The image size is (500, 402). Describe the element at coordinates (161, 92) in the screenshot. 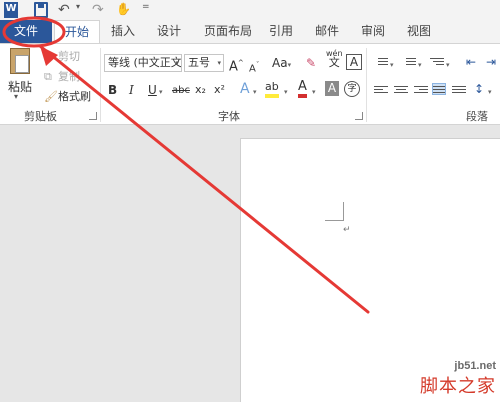

I see `underline-dropdown-icon: ▾` at that location.